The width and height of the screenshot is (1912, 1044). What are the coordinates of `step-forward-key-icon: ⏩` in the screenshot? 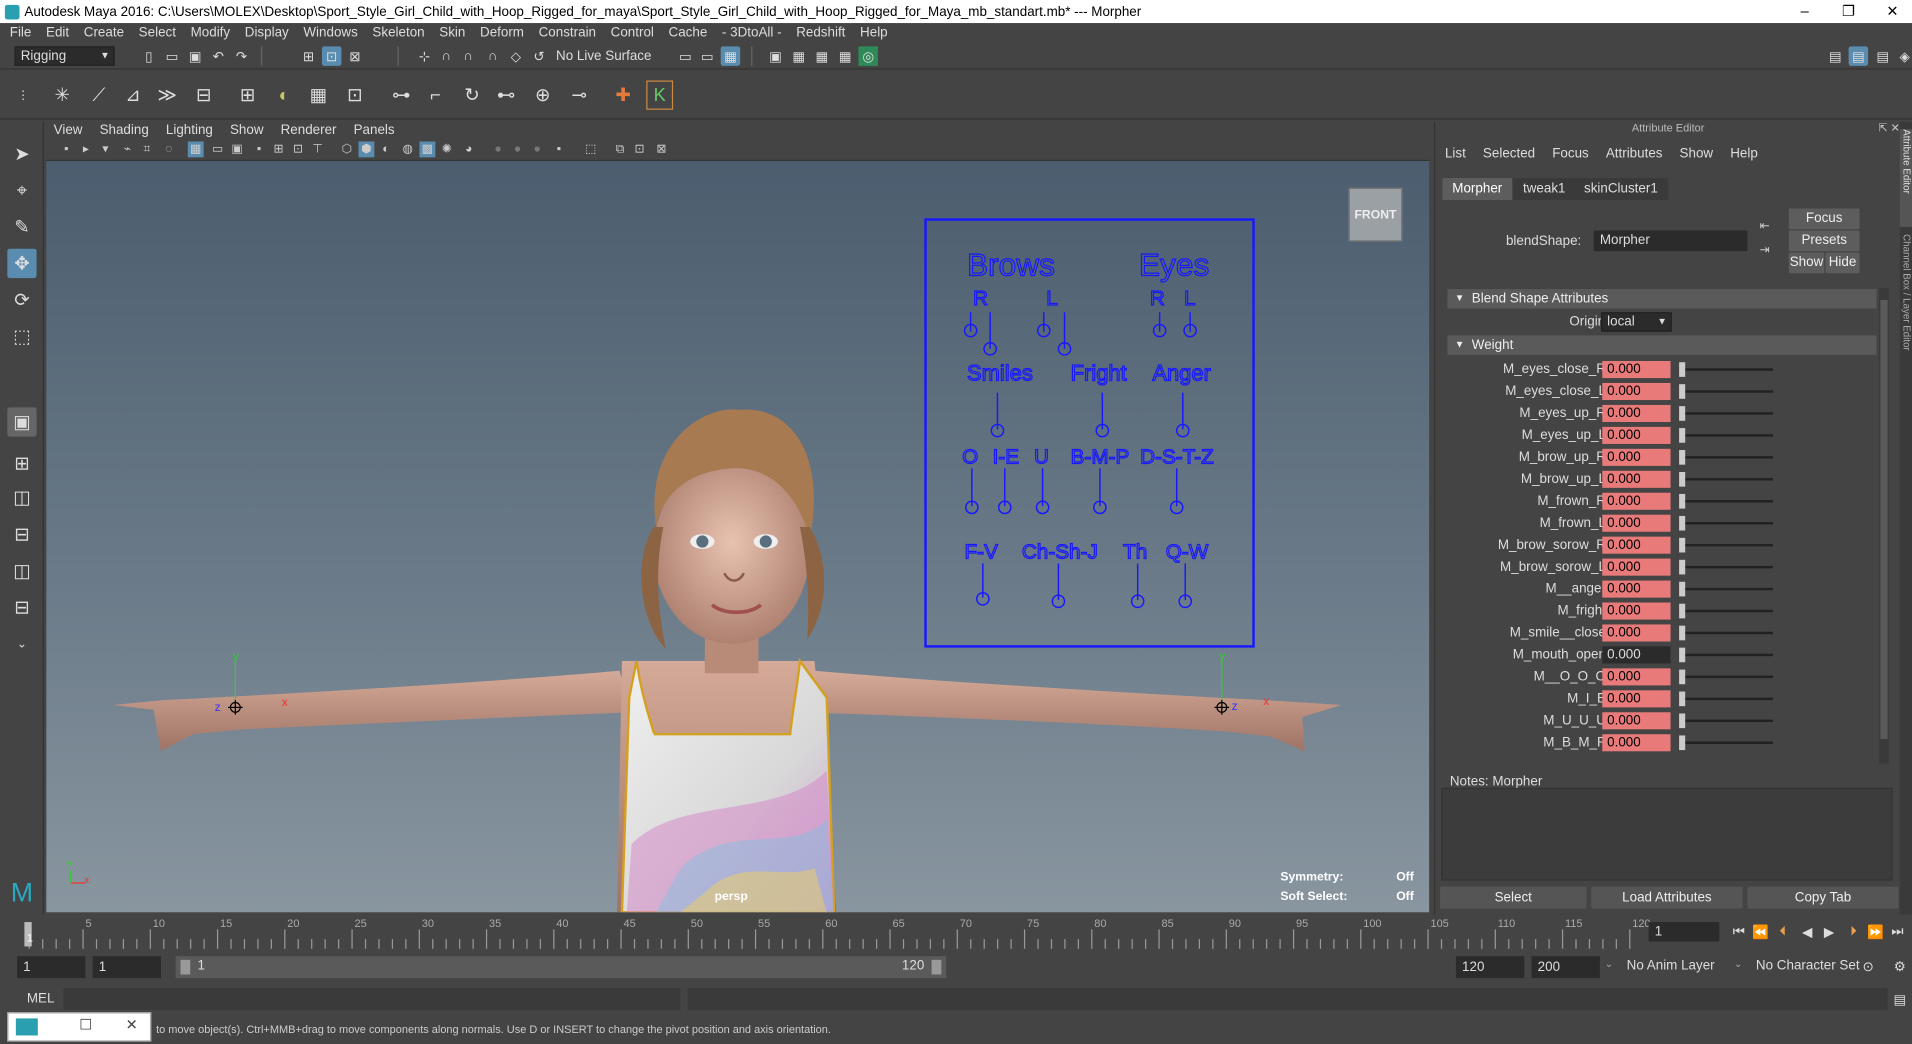 It's located at (1876, 932).